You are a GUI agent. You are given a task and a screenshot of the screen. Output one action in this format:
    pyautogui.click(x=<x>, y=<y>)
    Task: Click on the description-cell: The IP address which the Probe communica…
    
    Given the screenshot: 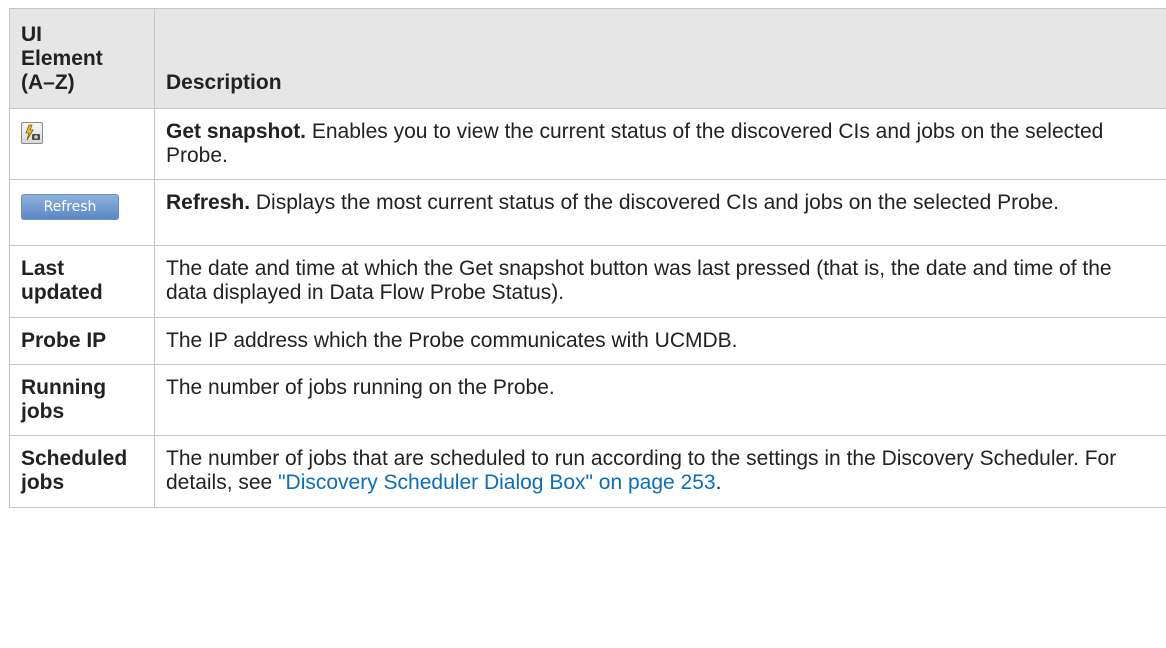 What is the action you would take?
    pyautogui.click(x=660, y=341)
    